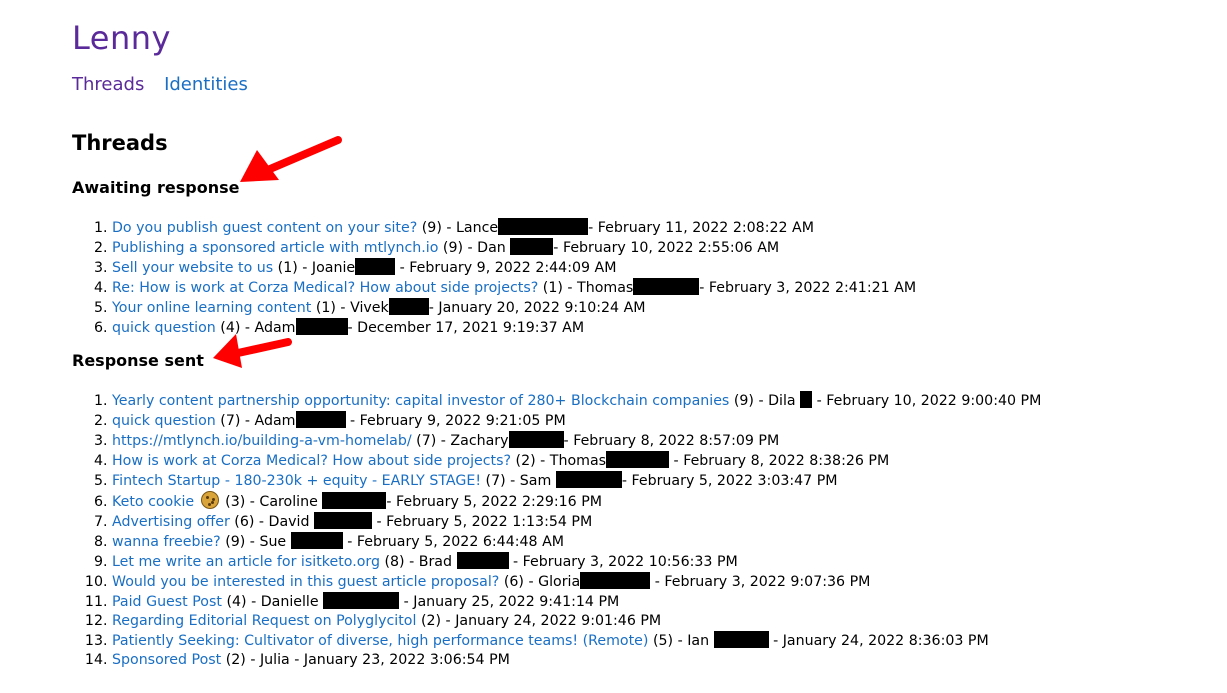  Describe the element at coordinates (211, 308) in the screenshot. I see `thread-link: Your online learning content` at that location.